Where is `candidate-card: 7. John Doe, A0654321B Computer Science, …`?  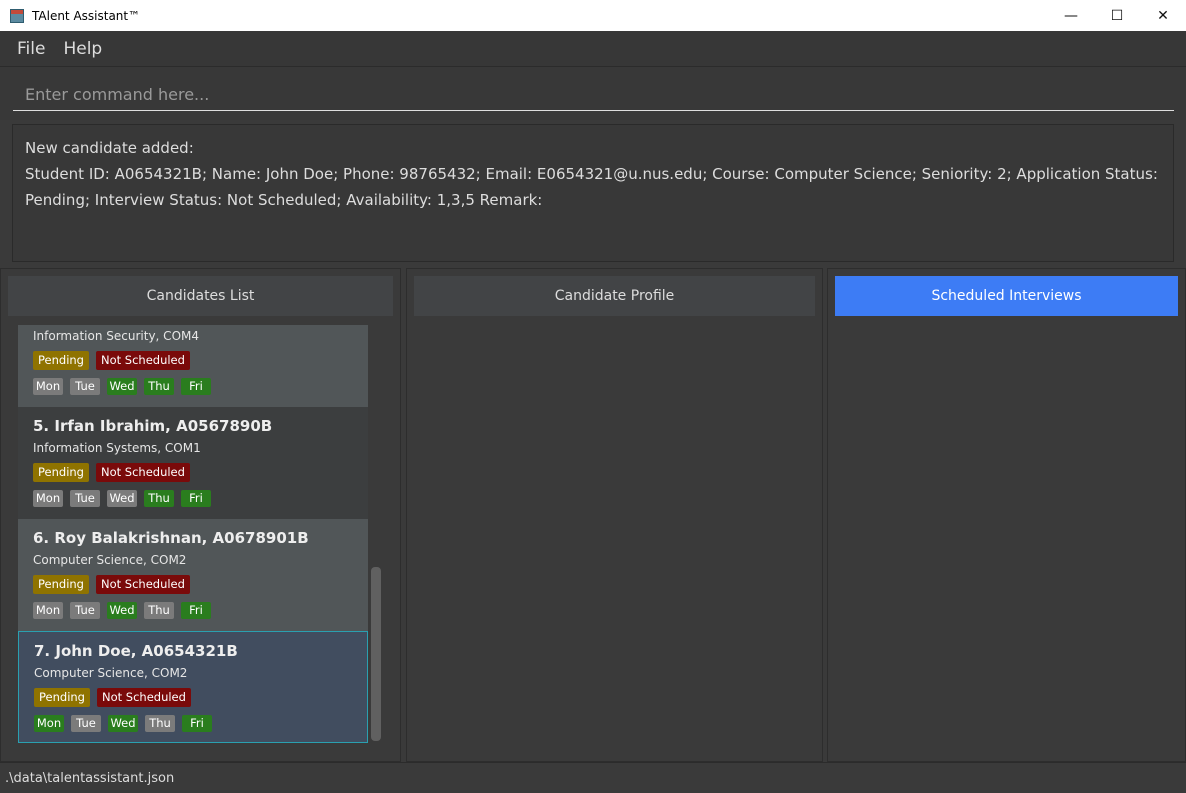
candidate-card: 7. John Doe, A0654321B Computer Science, … is located at coordinates (193, 687).